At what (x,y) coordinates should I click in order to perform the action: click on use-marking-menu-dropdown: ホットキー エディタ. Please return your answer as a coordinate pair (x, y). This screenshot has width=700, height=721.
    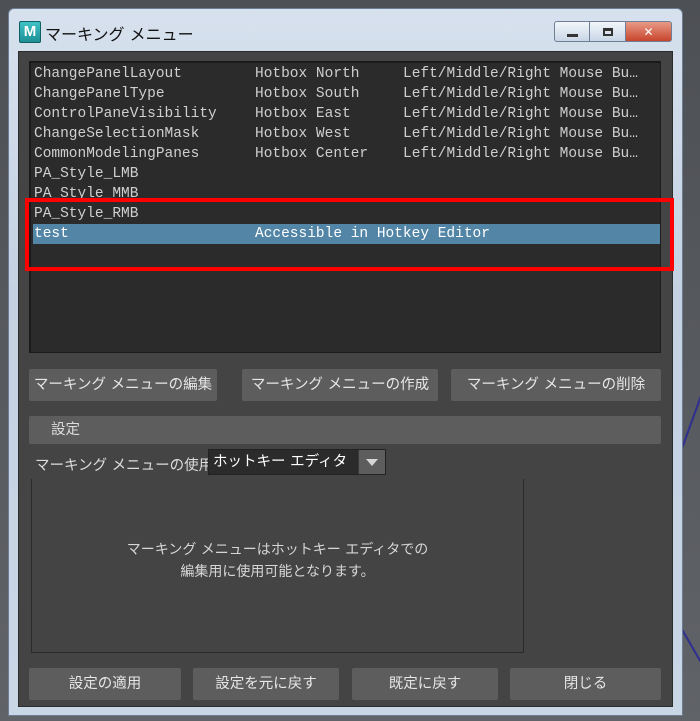
    Looking at the image, I should click on (297, 462).